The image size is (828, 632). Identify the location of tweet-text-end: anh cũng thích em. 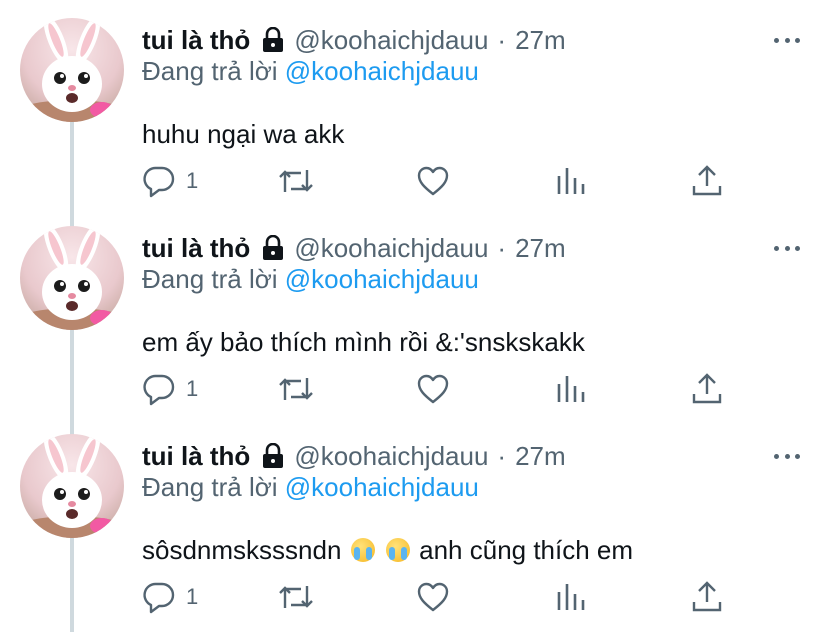
(526, 550).